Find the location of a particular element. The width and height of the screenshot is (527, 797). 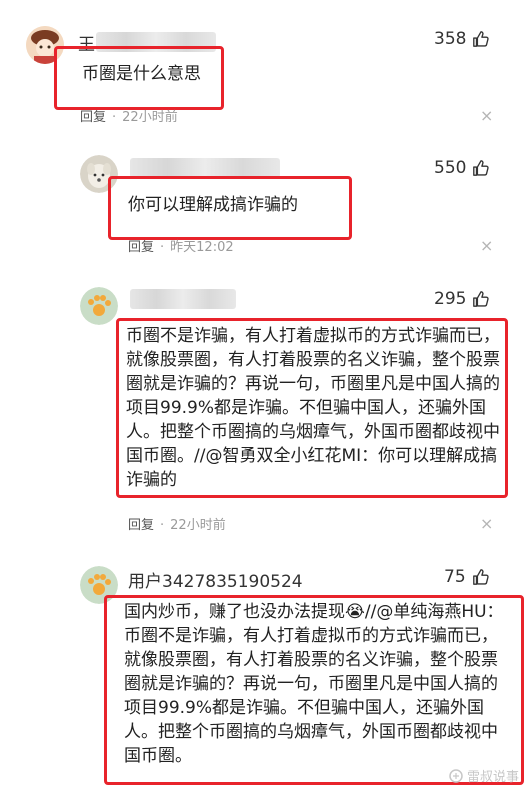

like-button: 550 is located at coordinates (462, 168).